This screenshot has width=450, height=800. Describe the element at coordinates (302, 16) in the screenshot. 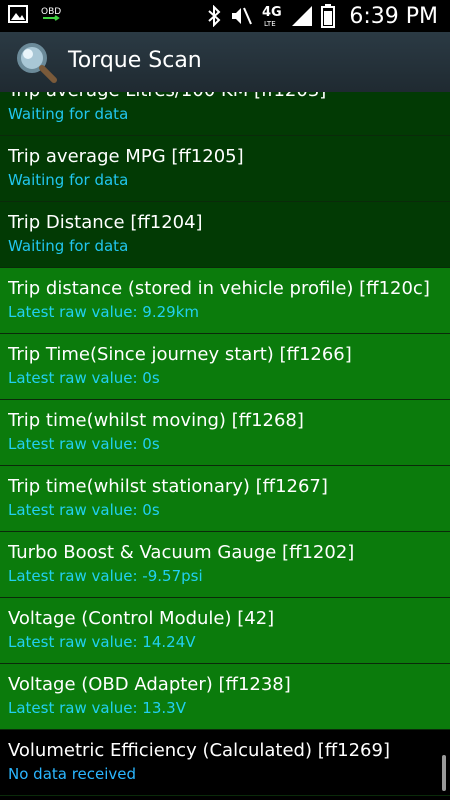

I see `signal-icon` at that location.